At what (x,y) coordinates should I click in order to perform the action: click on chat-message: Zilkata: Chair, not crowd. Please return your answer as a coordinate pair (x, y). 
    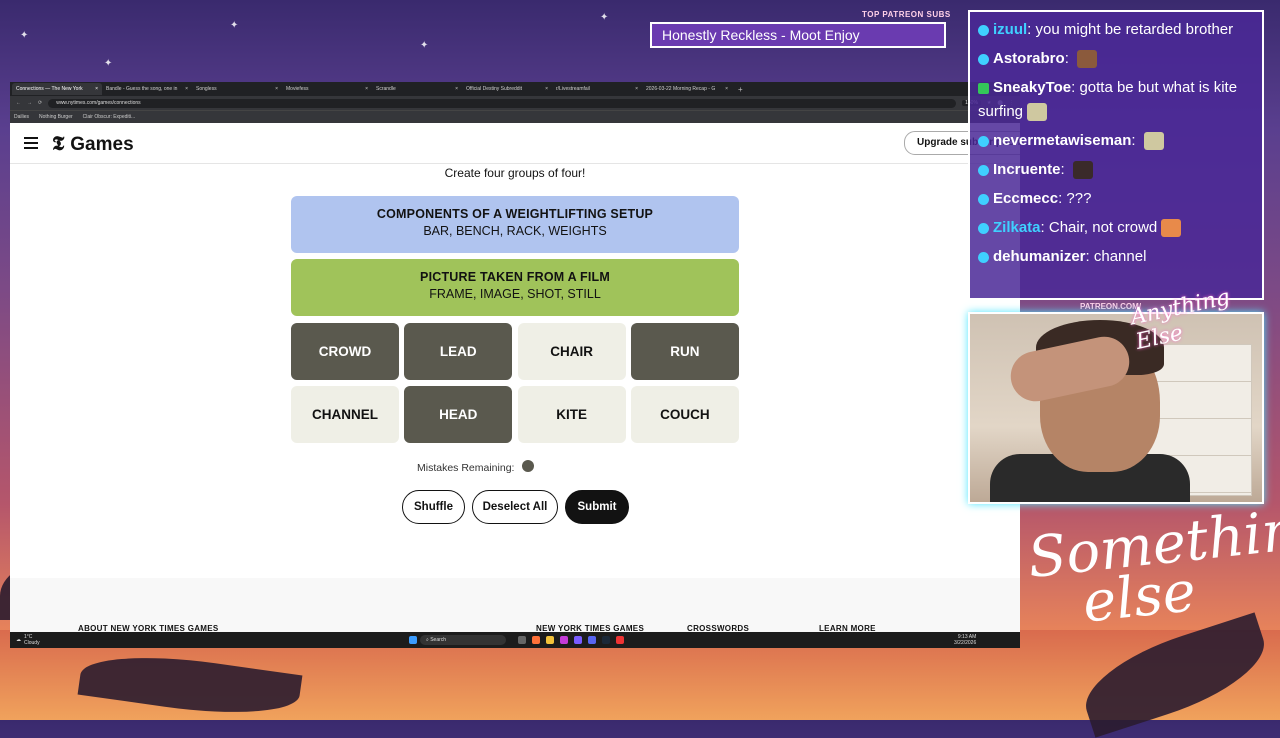
    Looking at the image, I should click on (1116, 228).